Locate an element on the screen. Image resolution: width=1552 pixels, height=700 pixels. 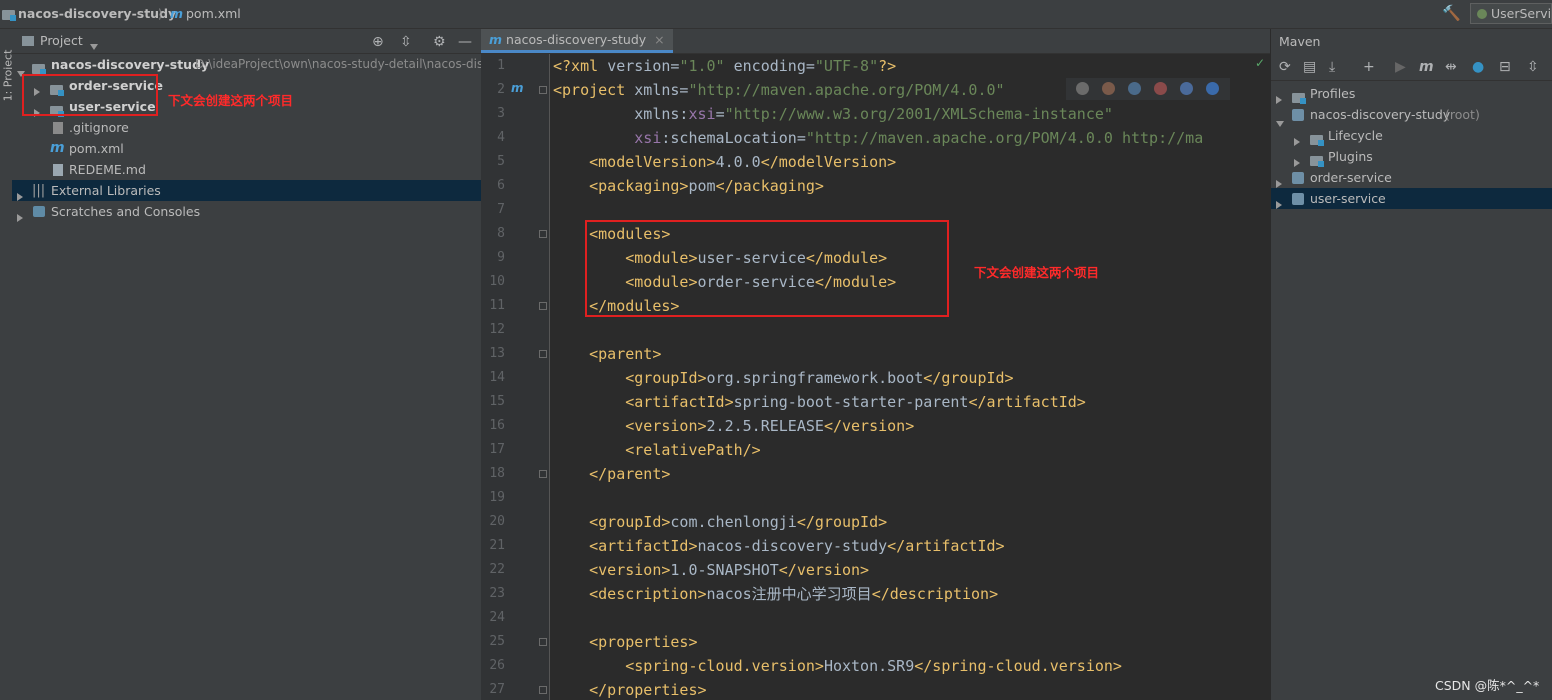
line-number: 20 is located at coordinates (497, 521).